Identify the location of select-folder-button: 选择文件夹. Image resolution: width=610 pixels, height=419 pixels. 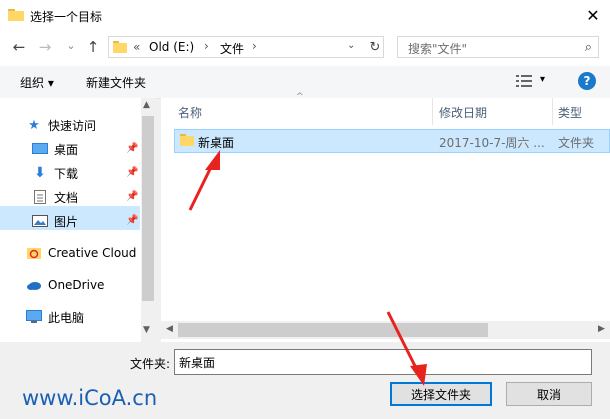
(441, 394).